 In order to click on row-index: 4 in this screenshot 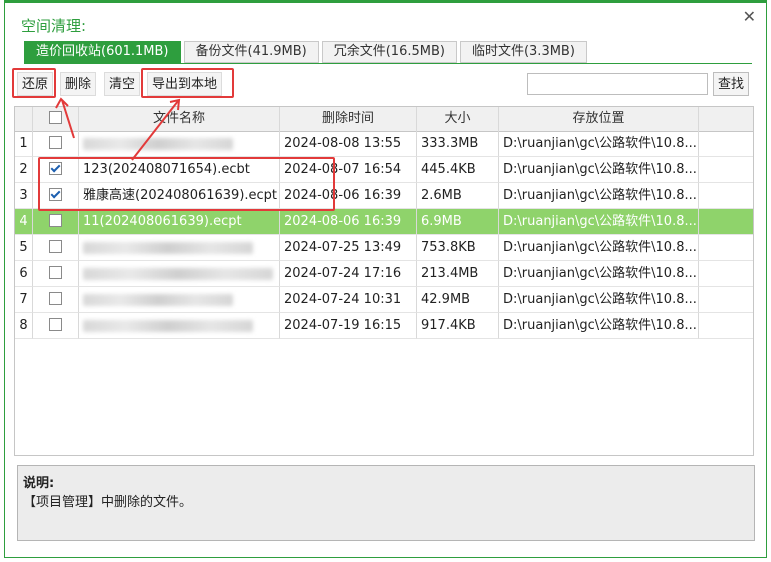, I will do `click(24, 222)`.